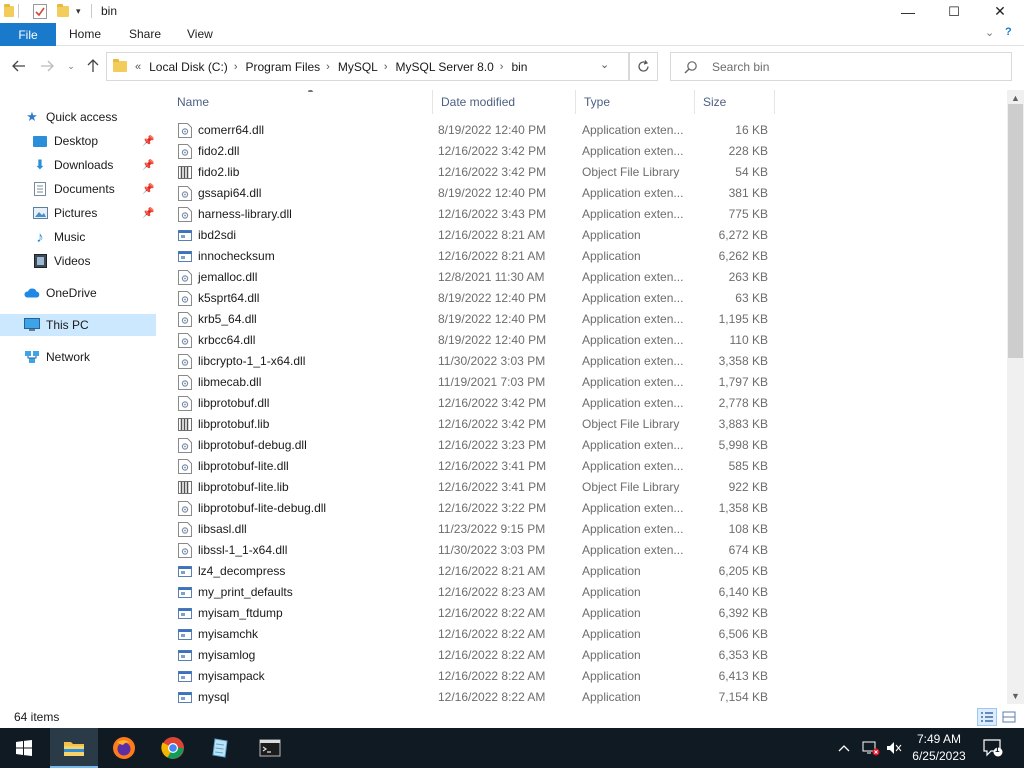 The height and width of the screenshot is (768, 1024). Describe the element at coordinates (78, 213) in the screenshot. I see `nav-item-pictures: Pictures 📌` at that location.